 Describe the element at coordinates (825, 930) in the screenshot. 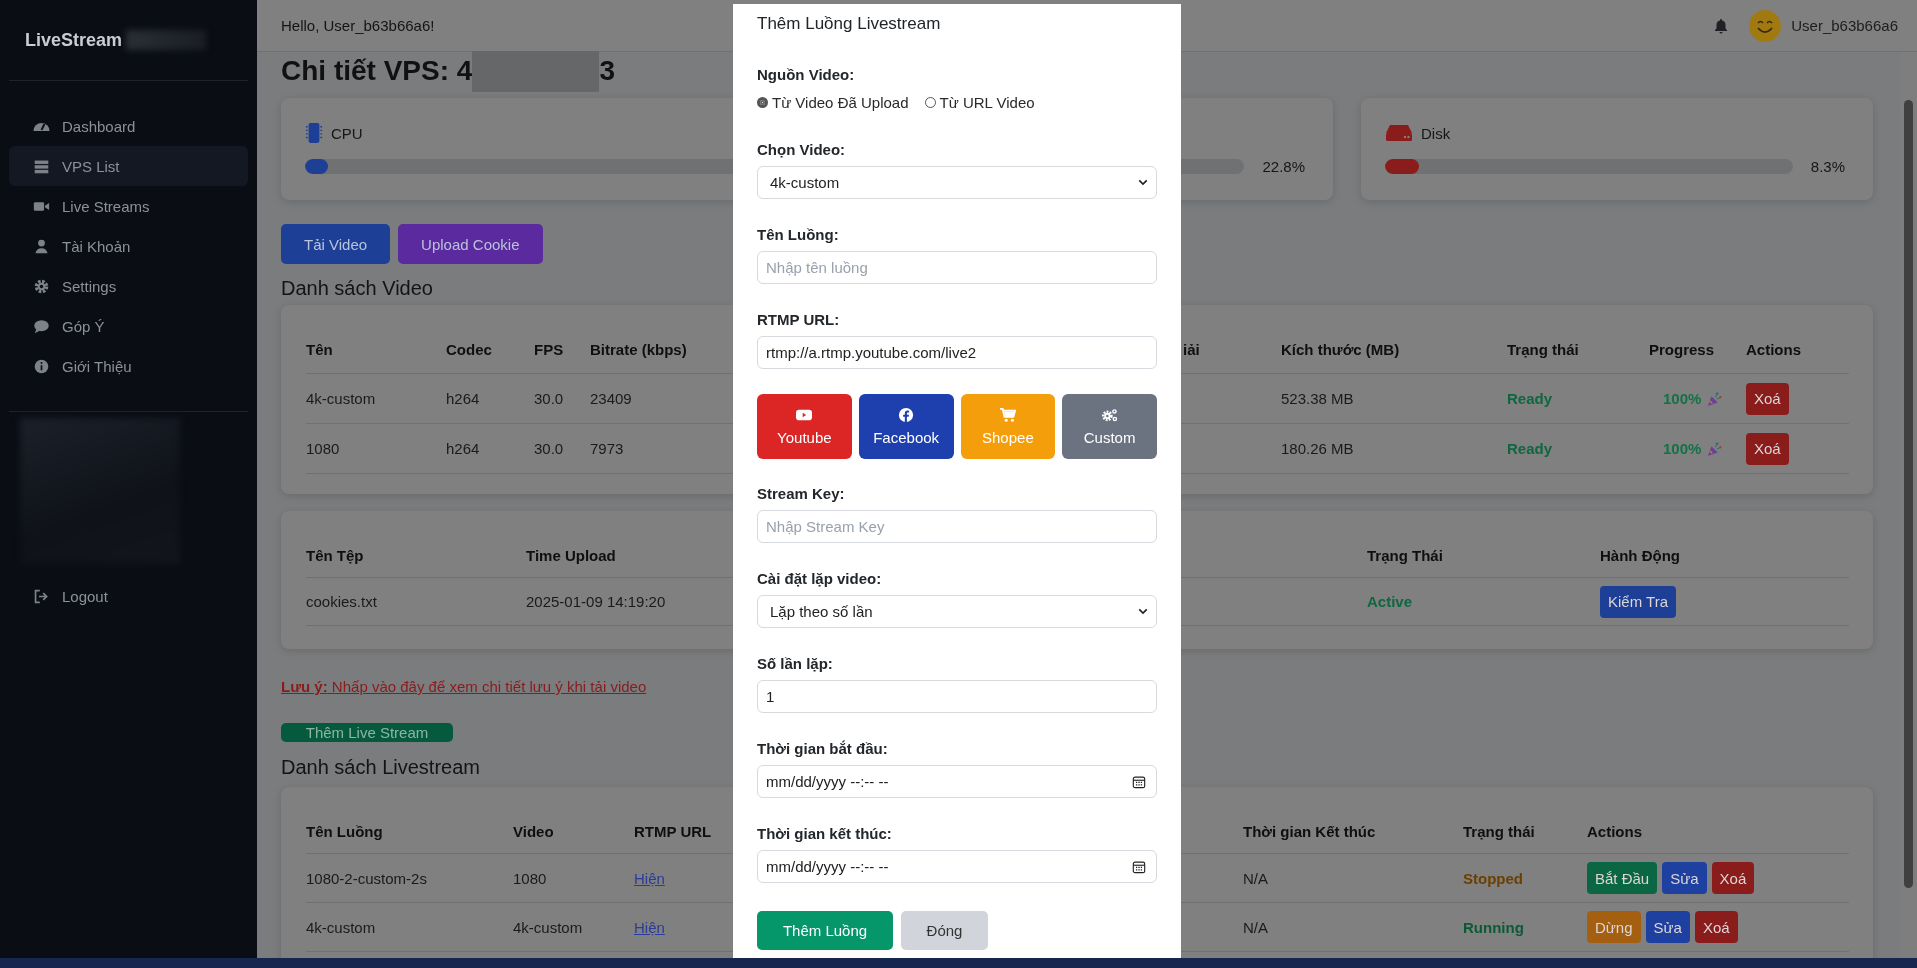

I see `submit-button: Thêm Luồng` at that location.